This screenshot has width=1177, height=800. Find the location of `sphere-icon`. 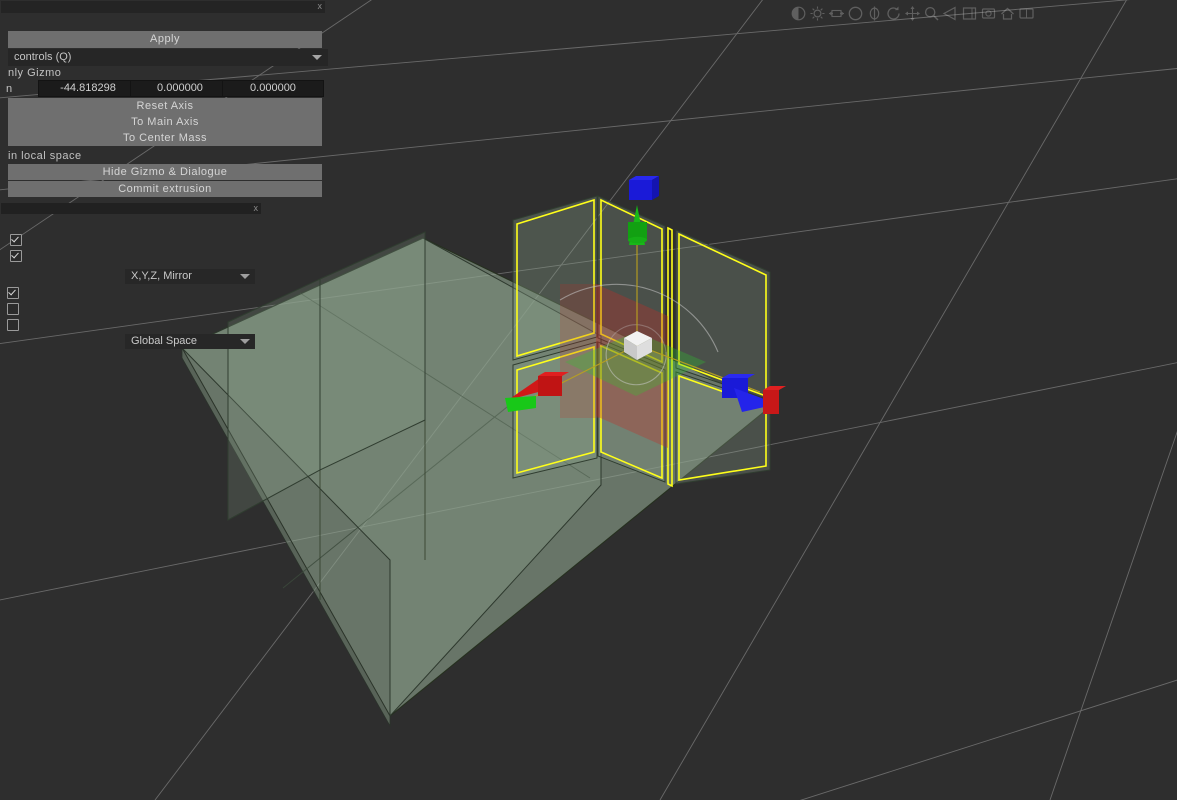

sphere-icon is located at coordinates (855, 13).